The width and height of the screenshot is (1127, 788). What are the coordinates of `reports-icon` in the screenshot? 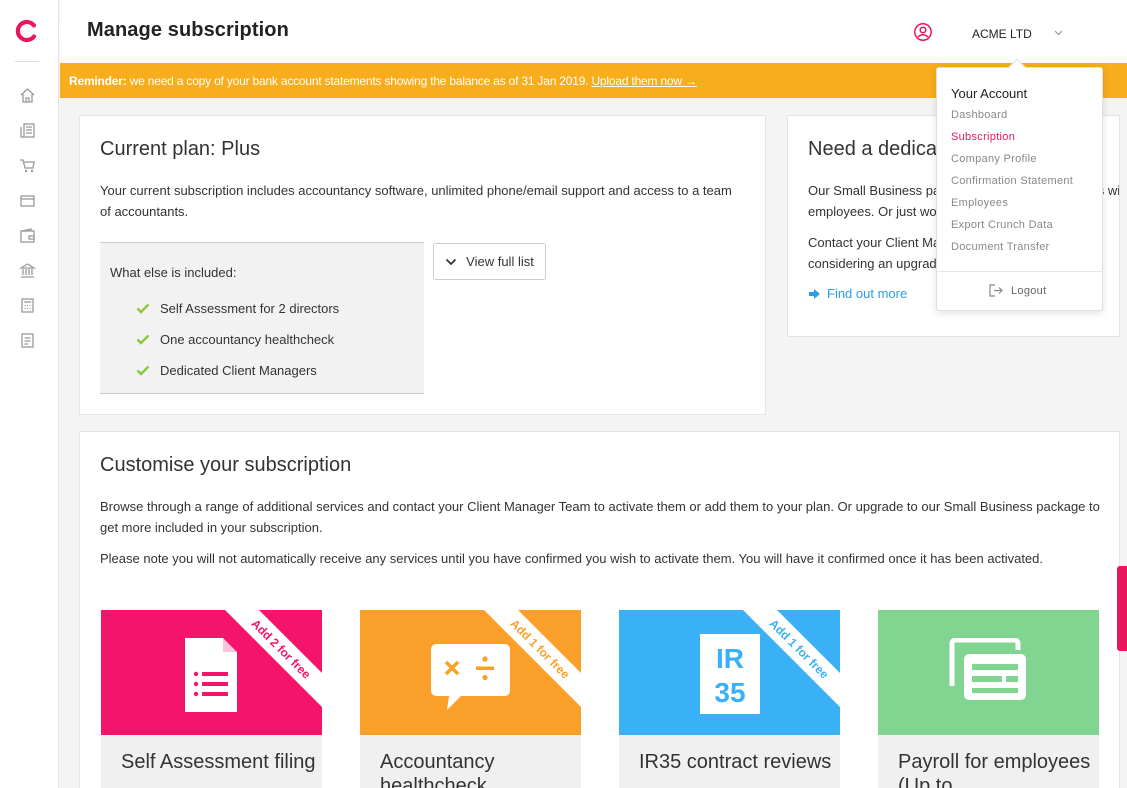 It's located at (27, 340).